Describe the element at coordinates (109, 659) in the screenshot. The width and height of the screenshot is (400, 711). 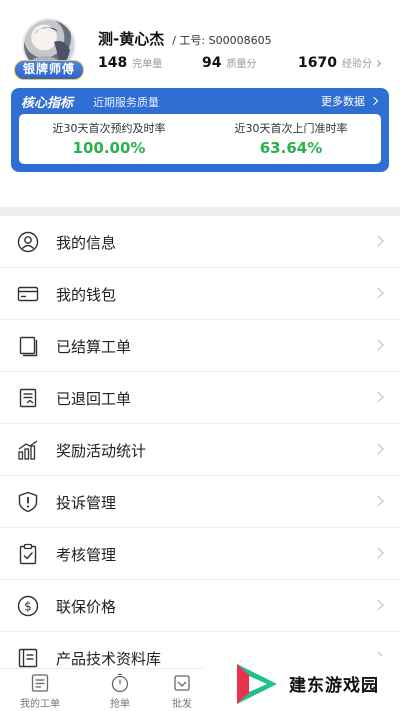
I see `menu-item-label: 产品技术资料库` at that location.